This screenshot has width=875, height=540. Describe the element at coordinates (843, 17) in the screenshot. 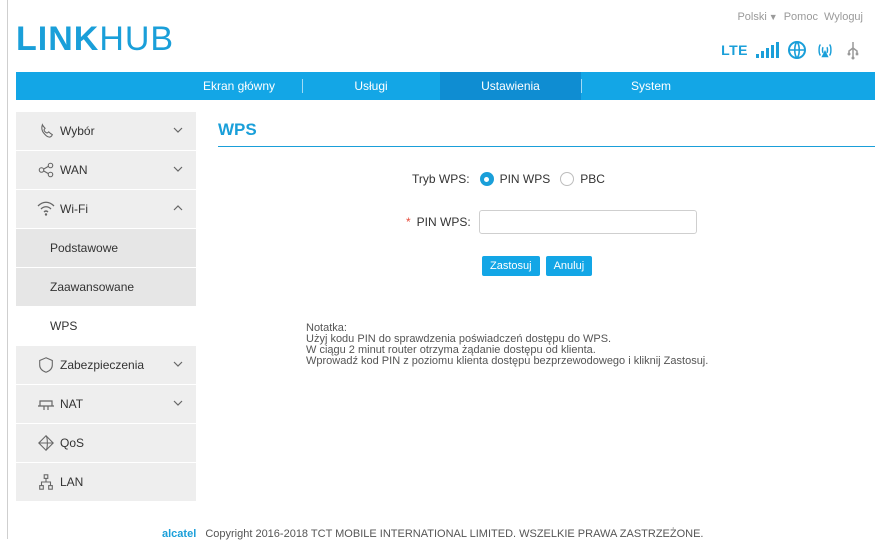

I see `logout-link: Wyloguj` at that location.